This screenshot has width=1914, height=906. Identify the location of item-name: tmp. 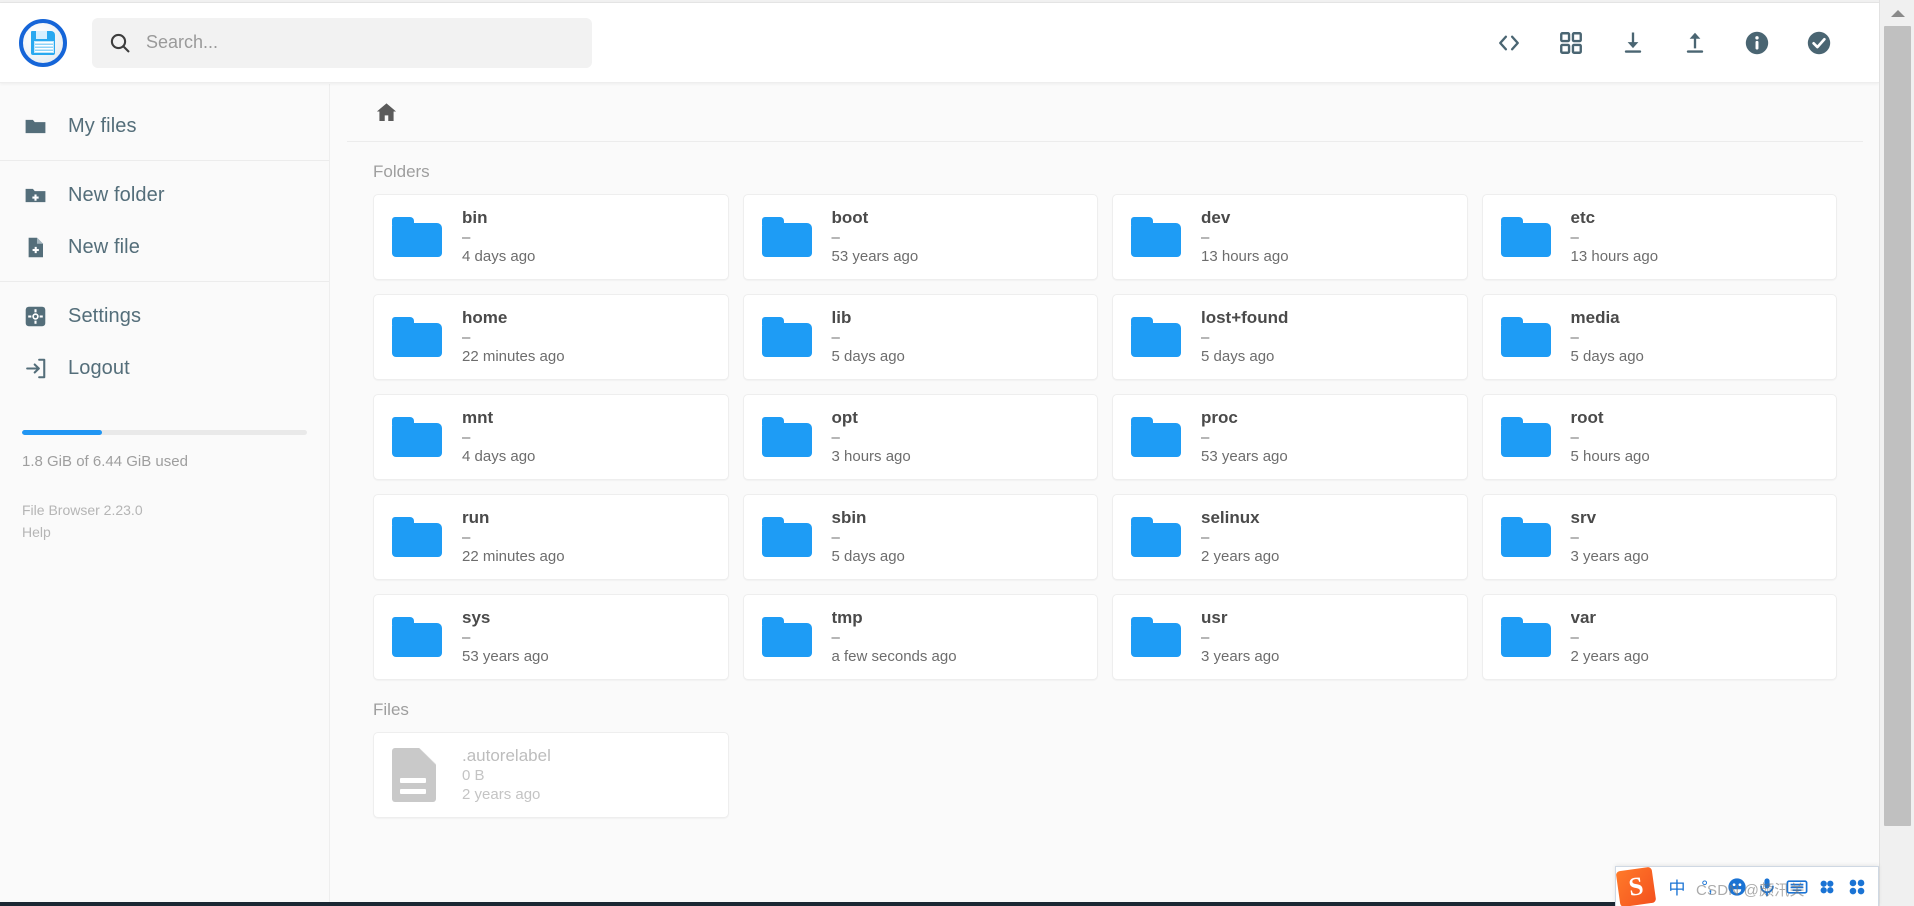
(847, 618).